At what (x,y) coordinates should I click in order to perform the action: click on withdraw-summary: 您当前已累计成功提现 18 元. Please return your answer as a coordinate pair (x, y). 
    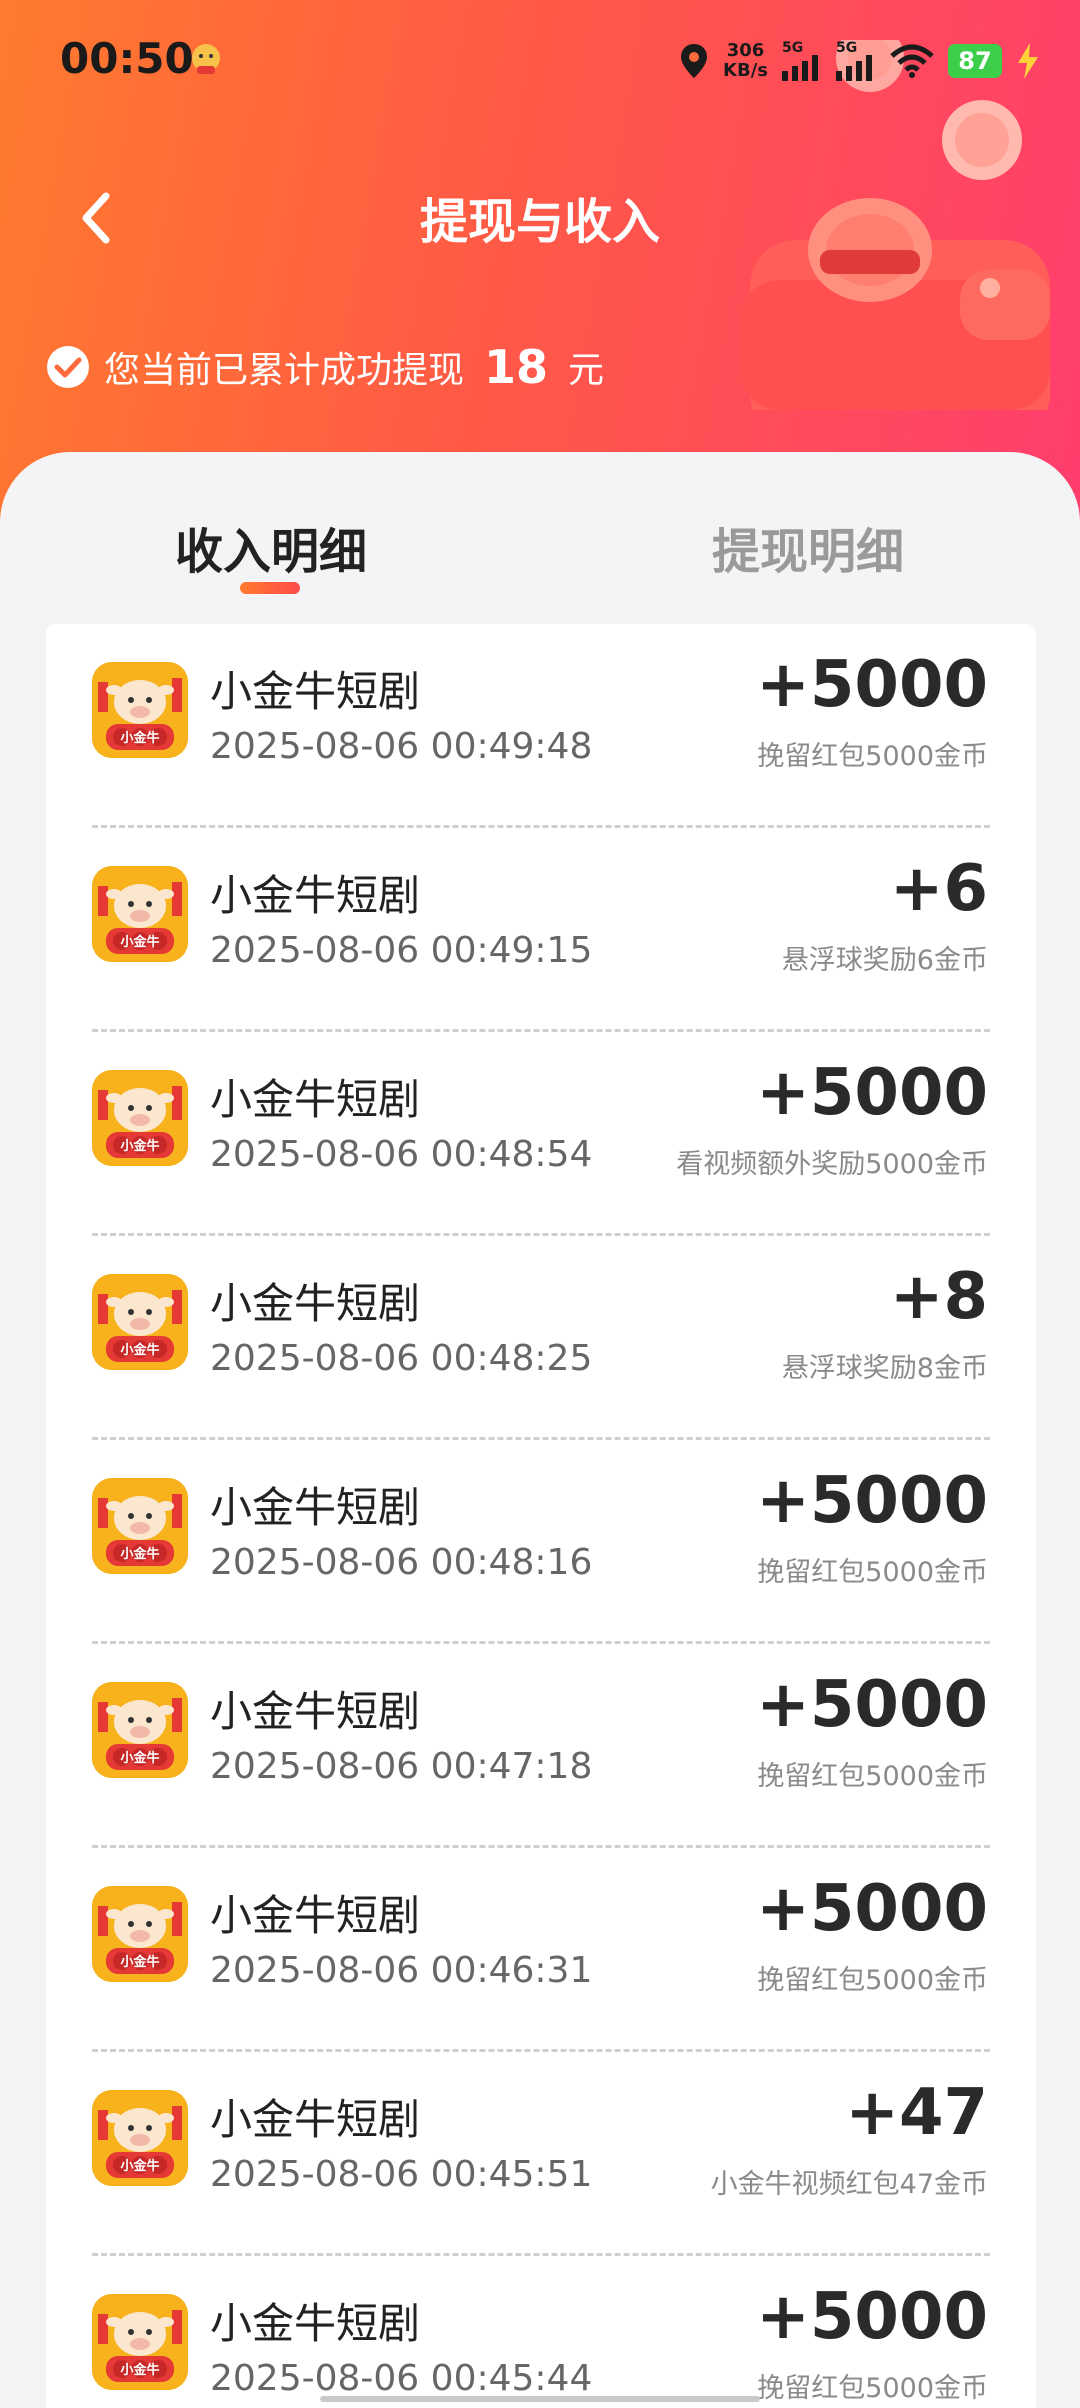
    Looking at the image, I should click on (325, 367).